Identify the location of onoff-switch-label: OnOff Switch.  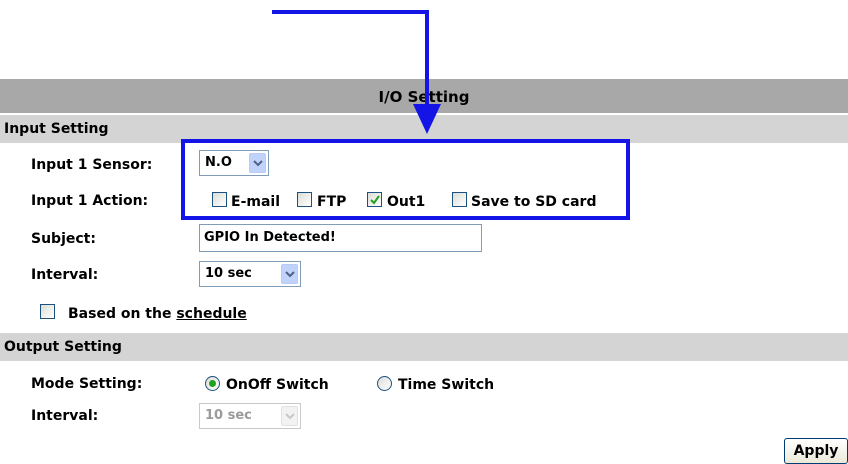
(277, 385).